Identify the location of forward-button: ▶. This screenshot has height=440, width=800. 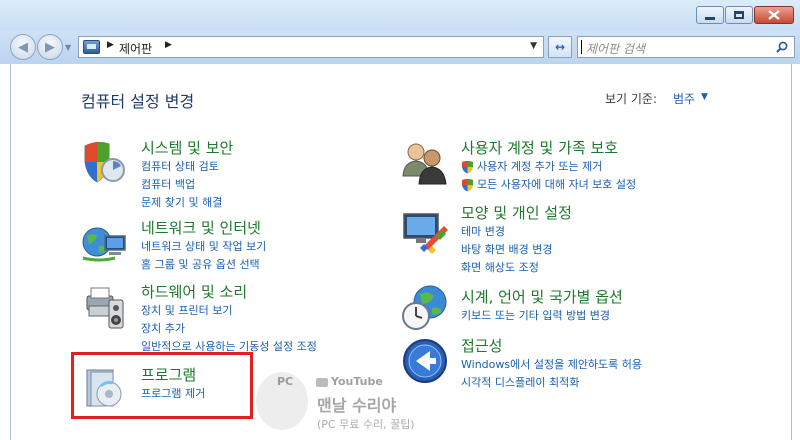
(50, 47).